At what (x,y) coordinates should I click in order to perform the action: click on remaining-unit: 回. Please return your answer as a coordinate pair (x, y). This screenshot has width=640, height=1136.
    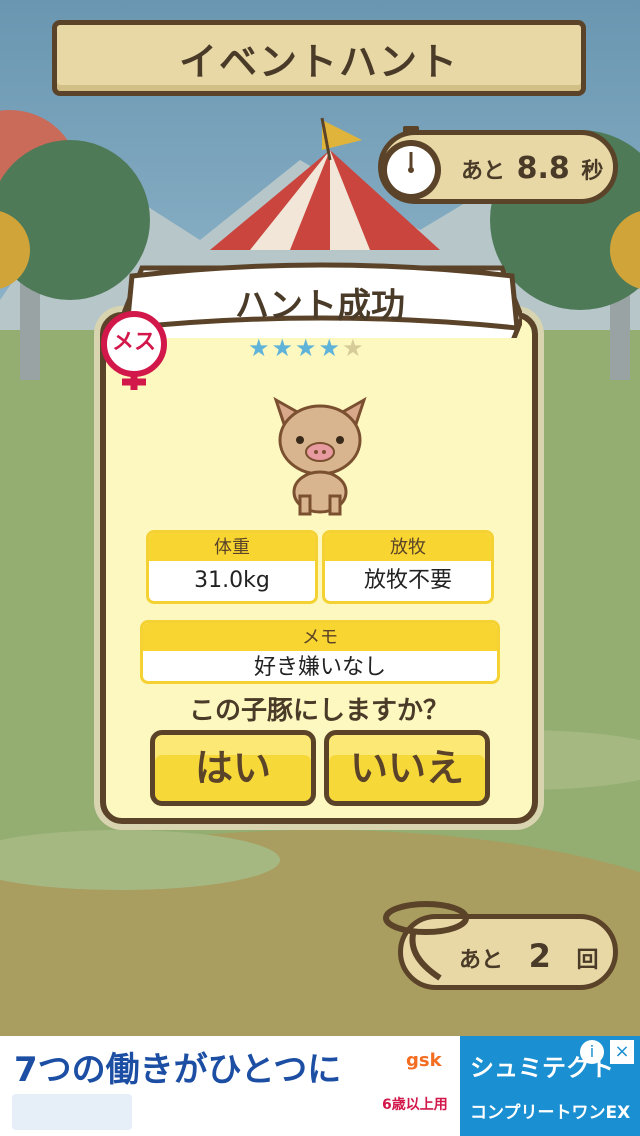
    Looking at the image, I should click on (587, 960).